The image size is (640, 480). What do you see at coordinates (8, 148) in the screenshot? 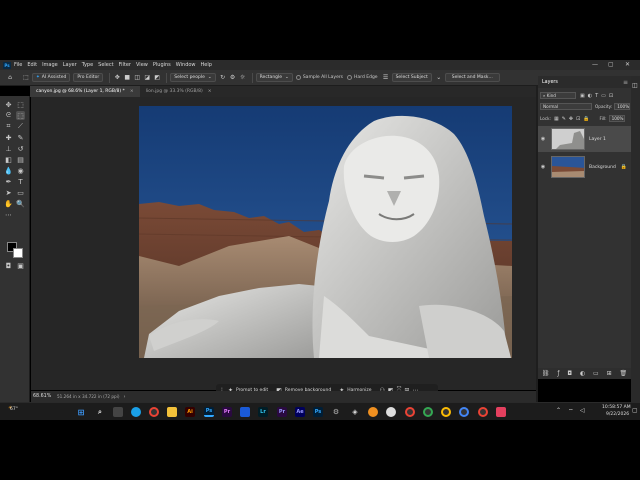
I see `clone-stamp-tool-icon: ⊥` at bounding box center [8, 148].